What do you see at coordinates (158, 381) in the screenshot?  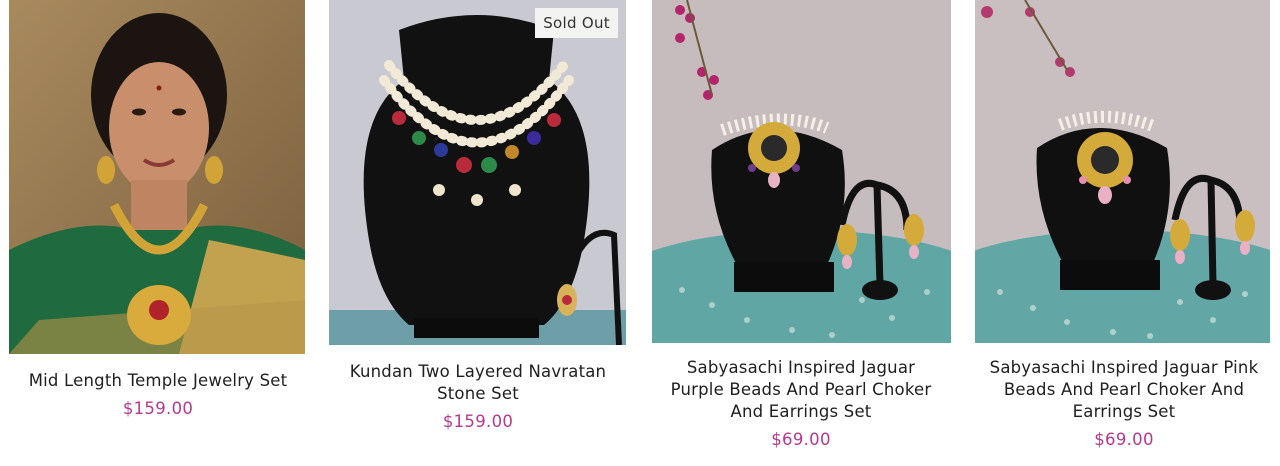 I see `product-title: Mid Length Temple Jewelry Set` at bounding box center [158, 381].